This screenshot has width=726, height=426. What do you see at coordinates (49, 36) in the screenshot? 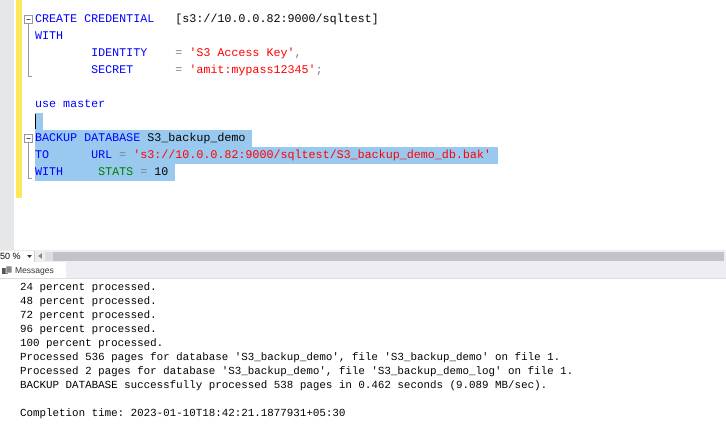
I see `code-line: WITH` at bounding box center [49, 36].